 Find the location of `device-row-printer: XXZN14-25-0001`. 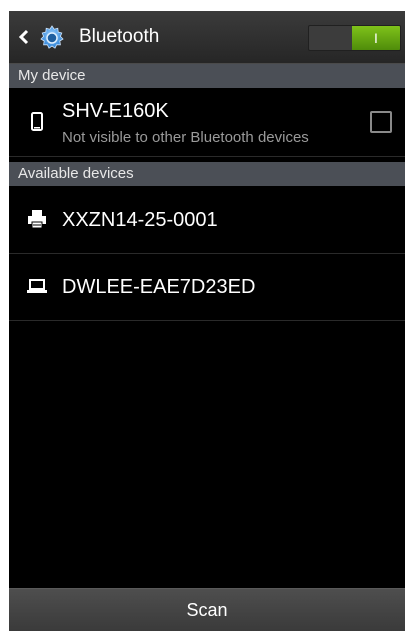

device-row-printer: XXZN14-25-0001 is located at coordinates (207, 220).